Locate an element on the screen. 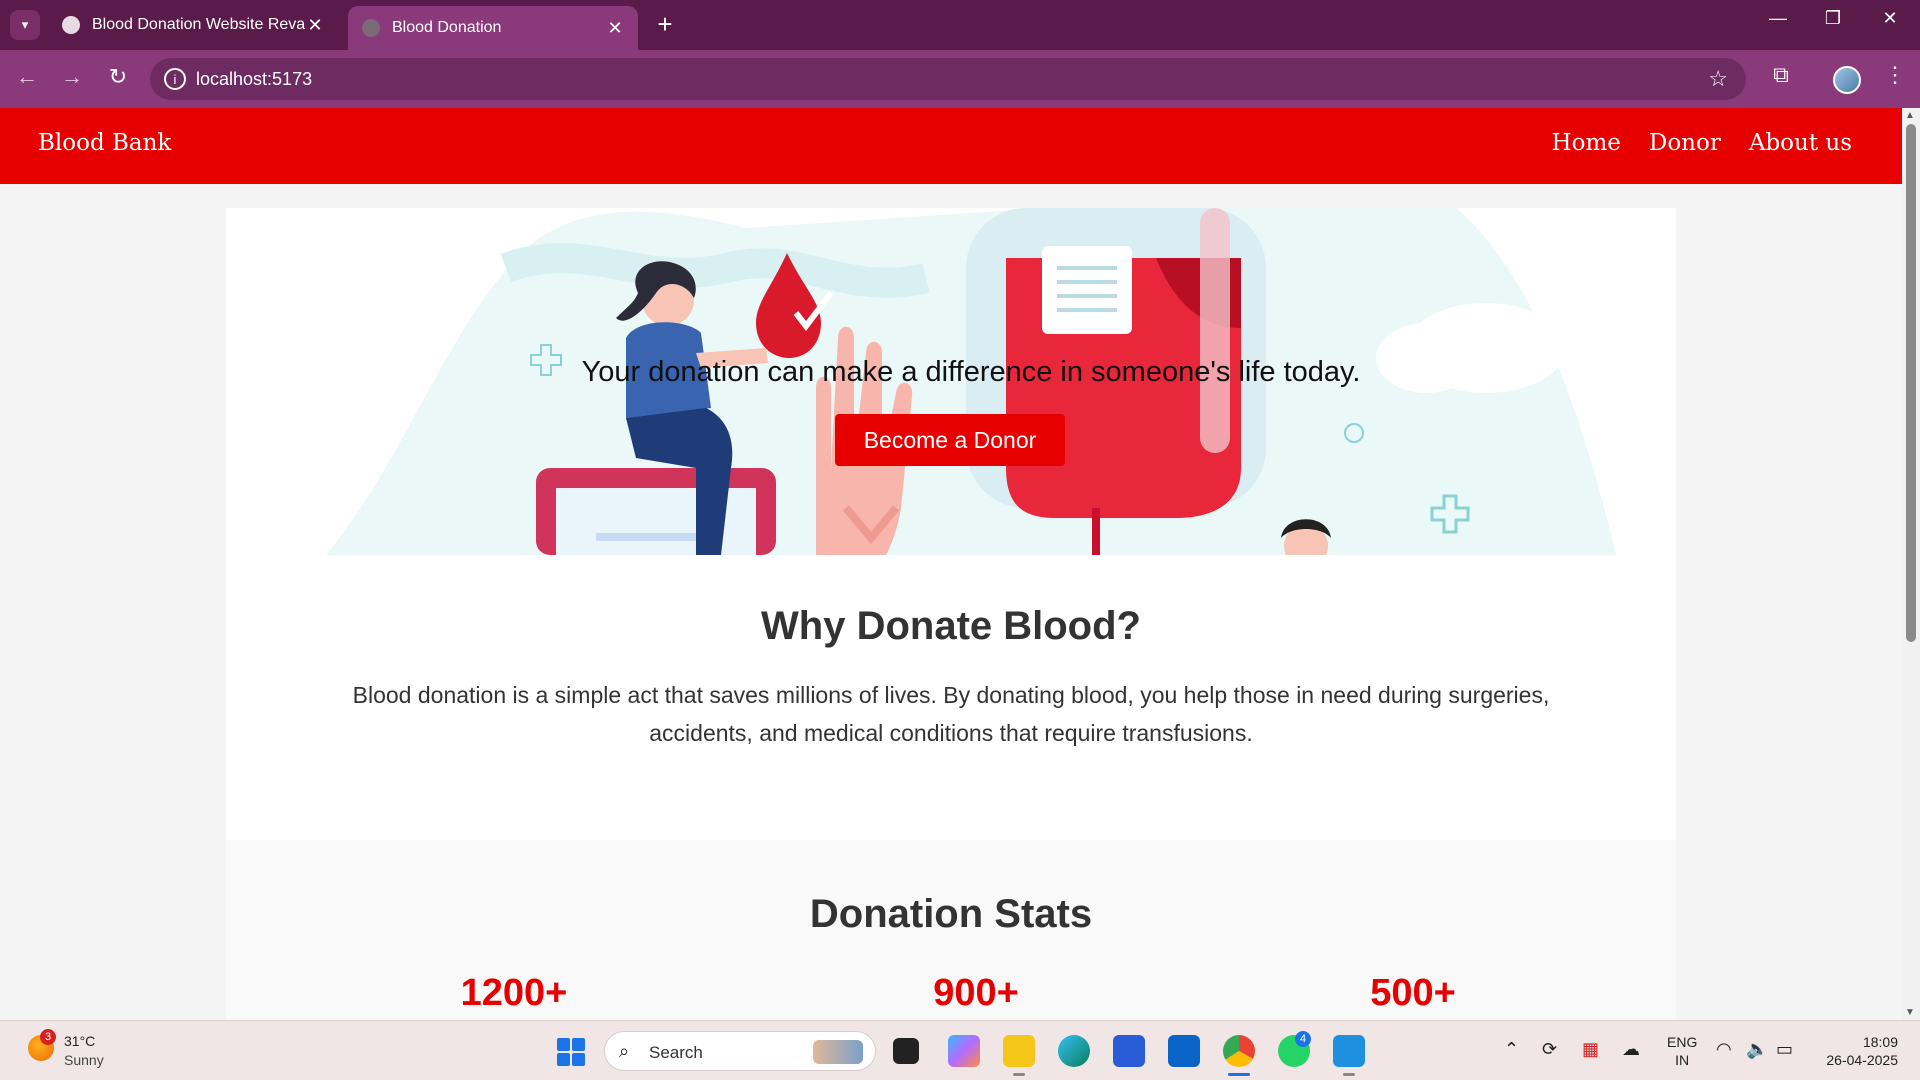  site-info-icon: i is located at coordinates (175, 79).